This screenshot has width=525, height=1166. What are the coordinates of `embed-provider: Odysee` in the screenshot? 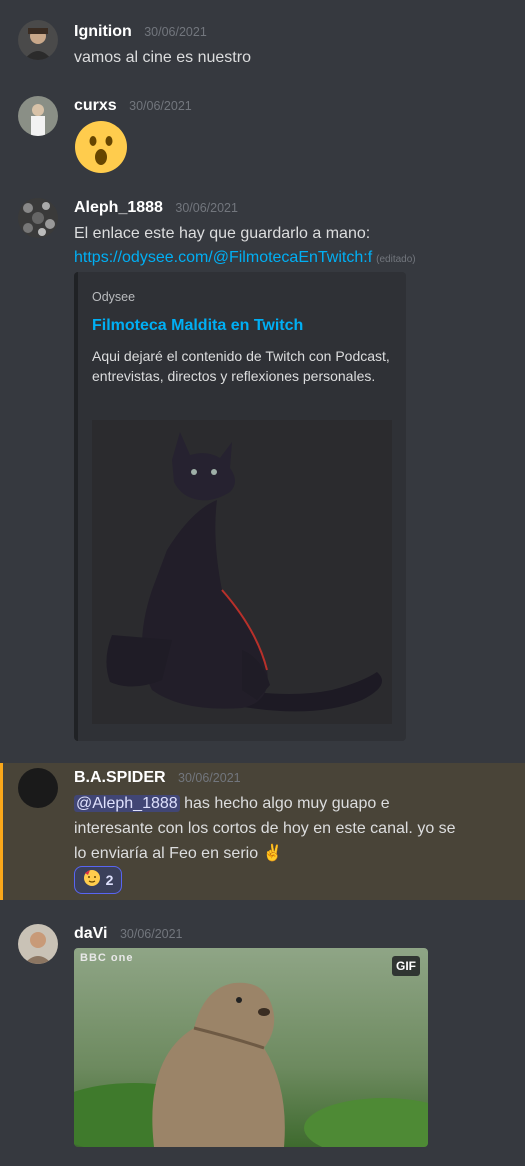 It's located at (113, 297).